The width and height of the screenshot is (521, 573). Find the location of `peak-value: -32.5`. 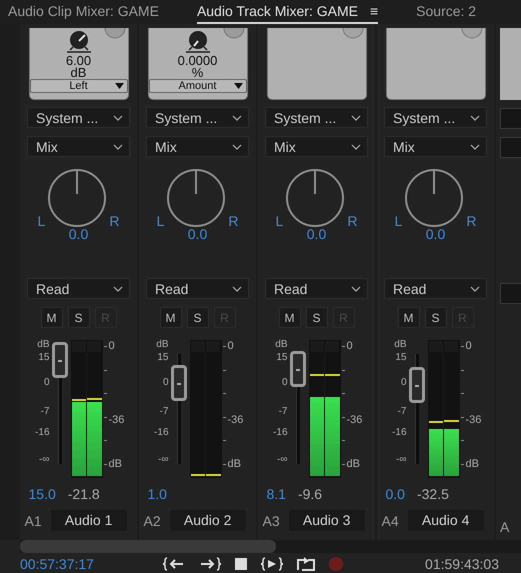

peak-value: -32.5 is located at coordinates (432, 494).